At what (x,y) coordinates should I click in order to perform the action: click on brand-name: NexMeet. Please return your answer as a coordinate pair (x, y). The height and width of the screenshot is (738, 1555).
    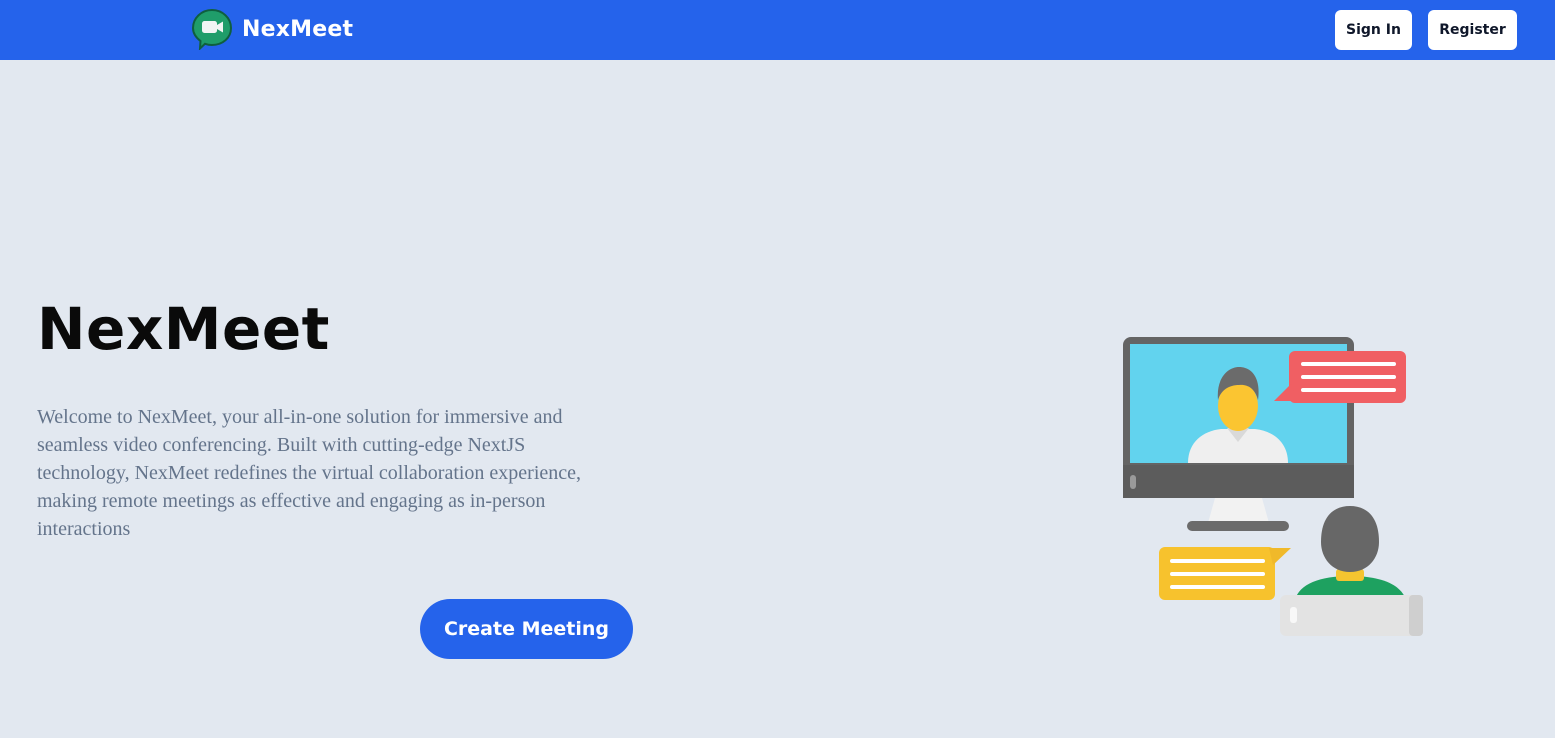
    Looking at the image, I should click on (298, 29).